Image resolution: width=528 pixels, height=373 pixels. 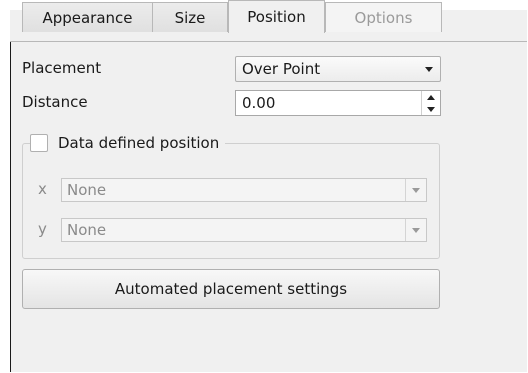 What do you see at coordinates (338, 69) in the screenshot?
I see `placement-combo: Over Point` at bounding box center [338, 69].